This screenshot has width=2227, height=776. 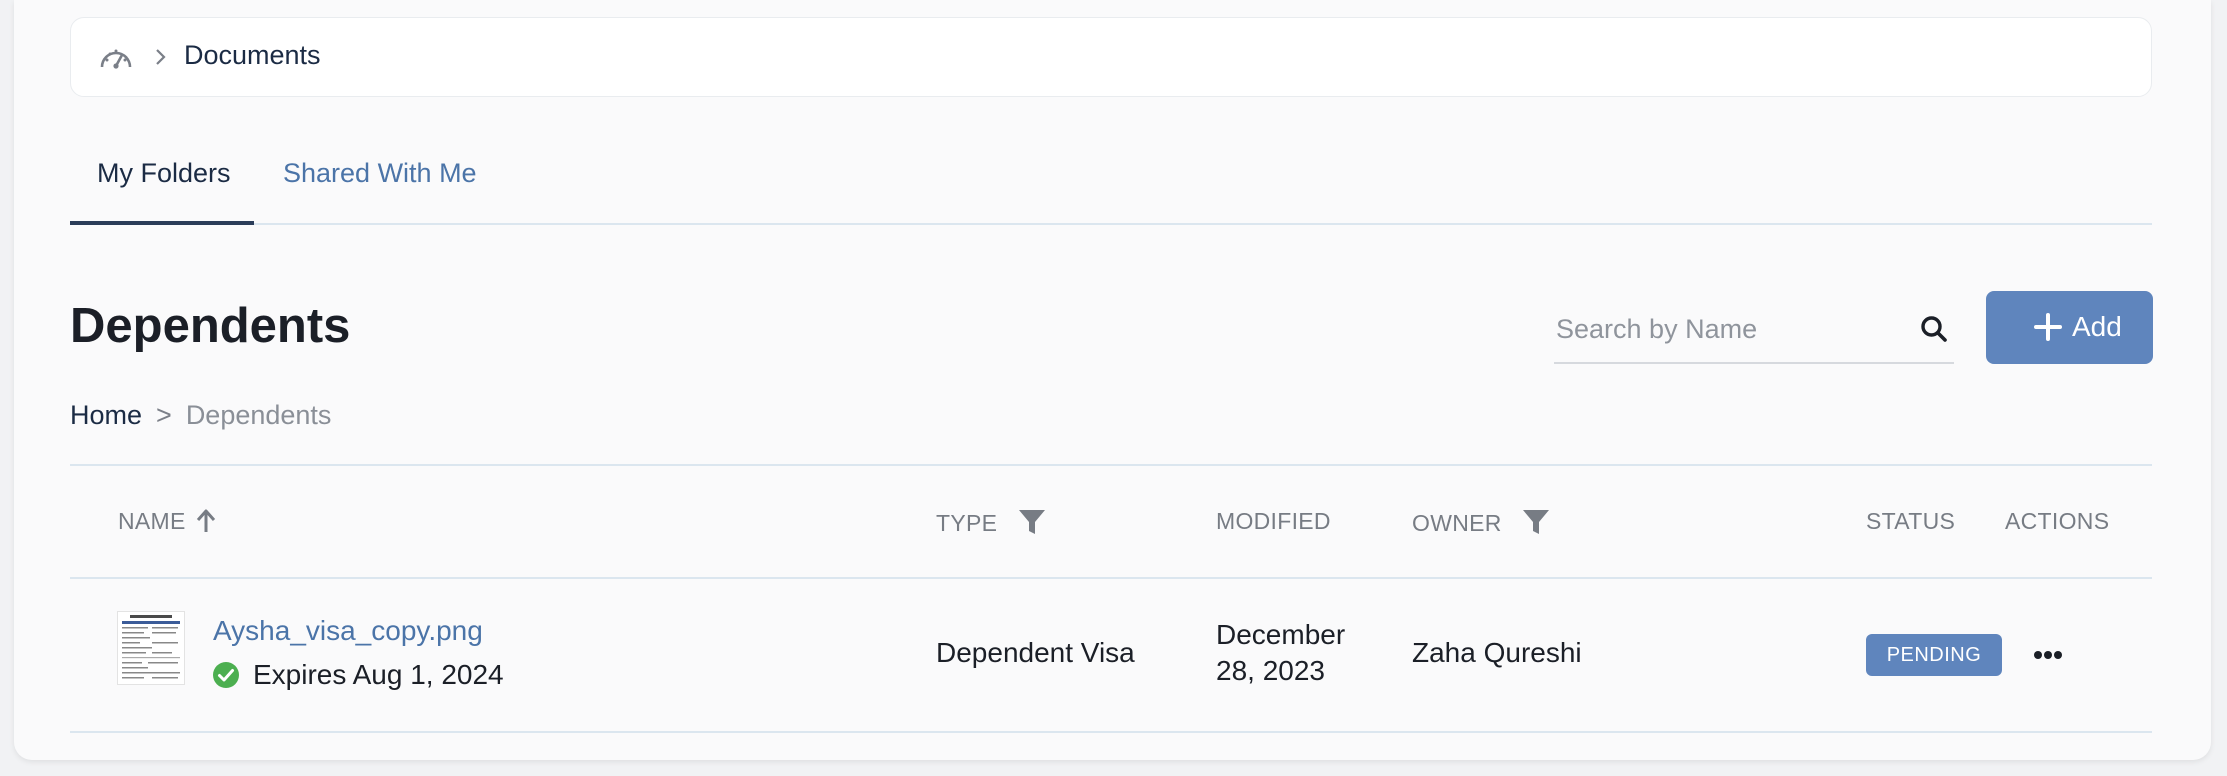 I want to click on modified-date-line1: December, so click(x=1281, y=634).